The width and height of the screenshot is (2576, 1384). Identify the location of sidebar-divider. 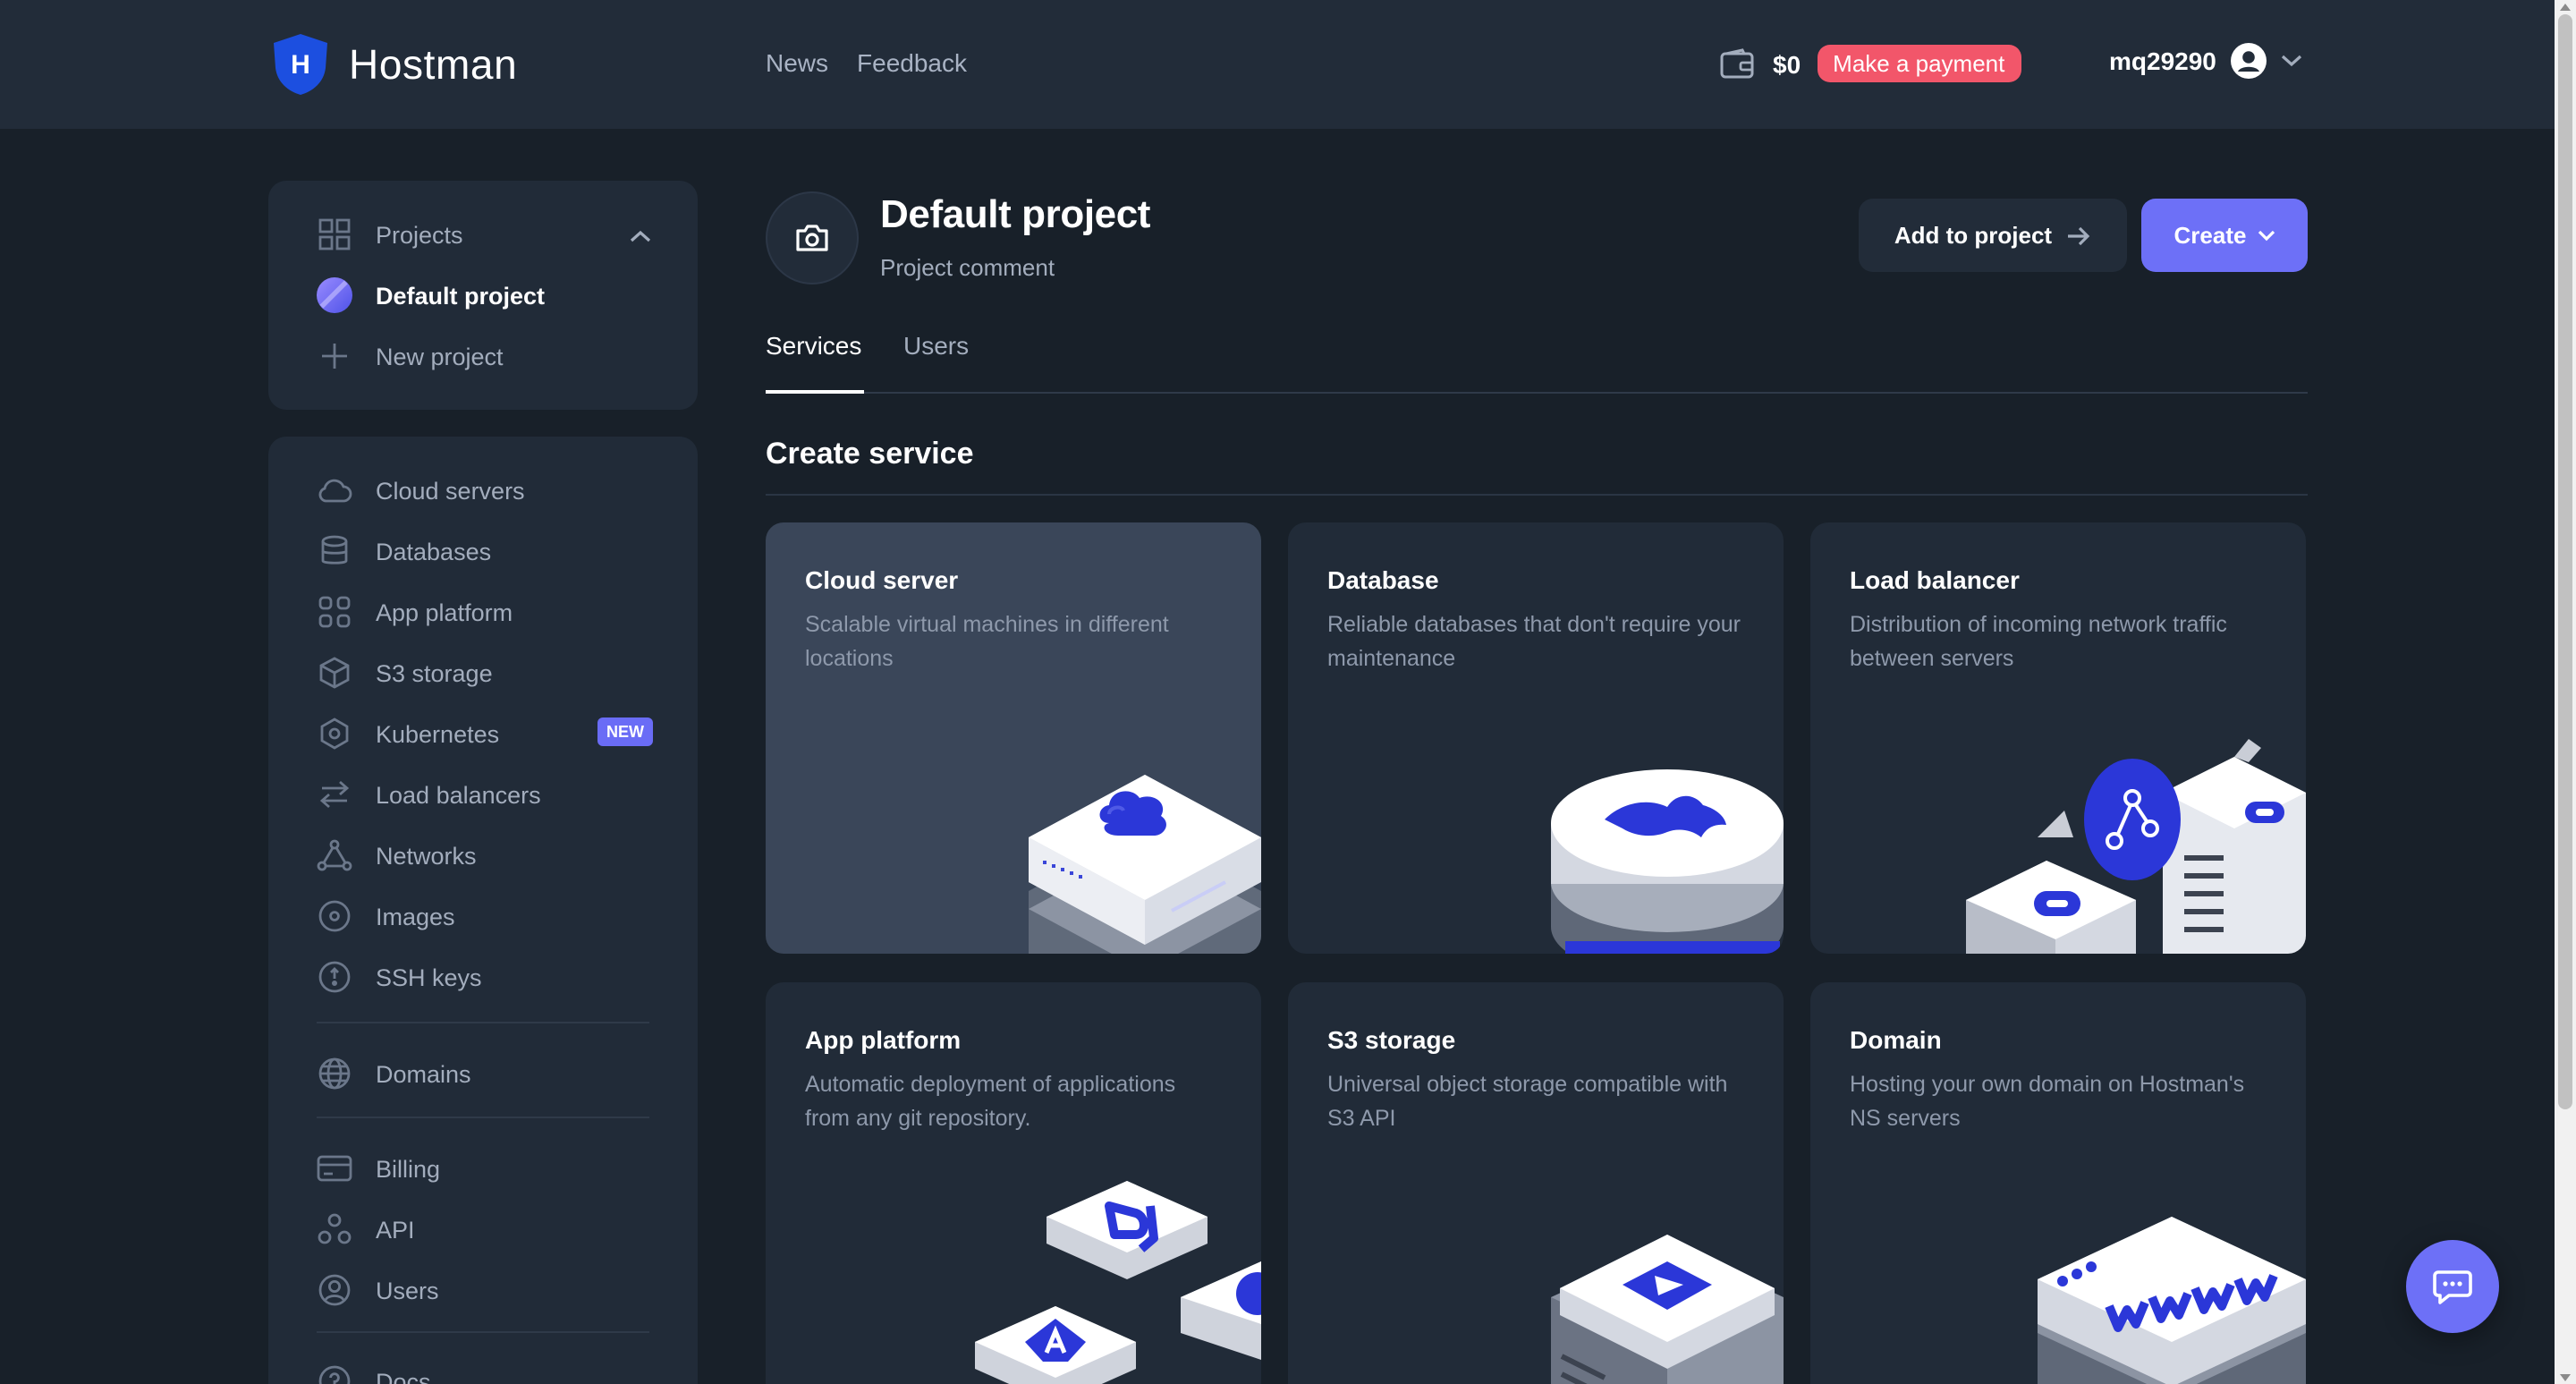
(483, 1332).